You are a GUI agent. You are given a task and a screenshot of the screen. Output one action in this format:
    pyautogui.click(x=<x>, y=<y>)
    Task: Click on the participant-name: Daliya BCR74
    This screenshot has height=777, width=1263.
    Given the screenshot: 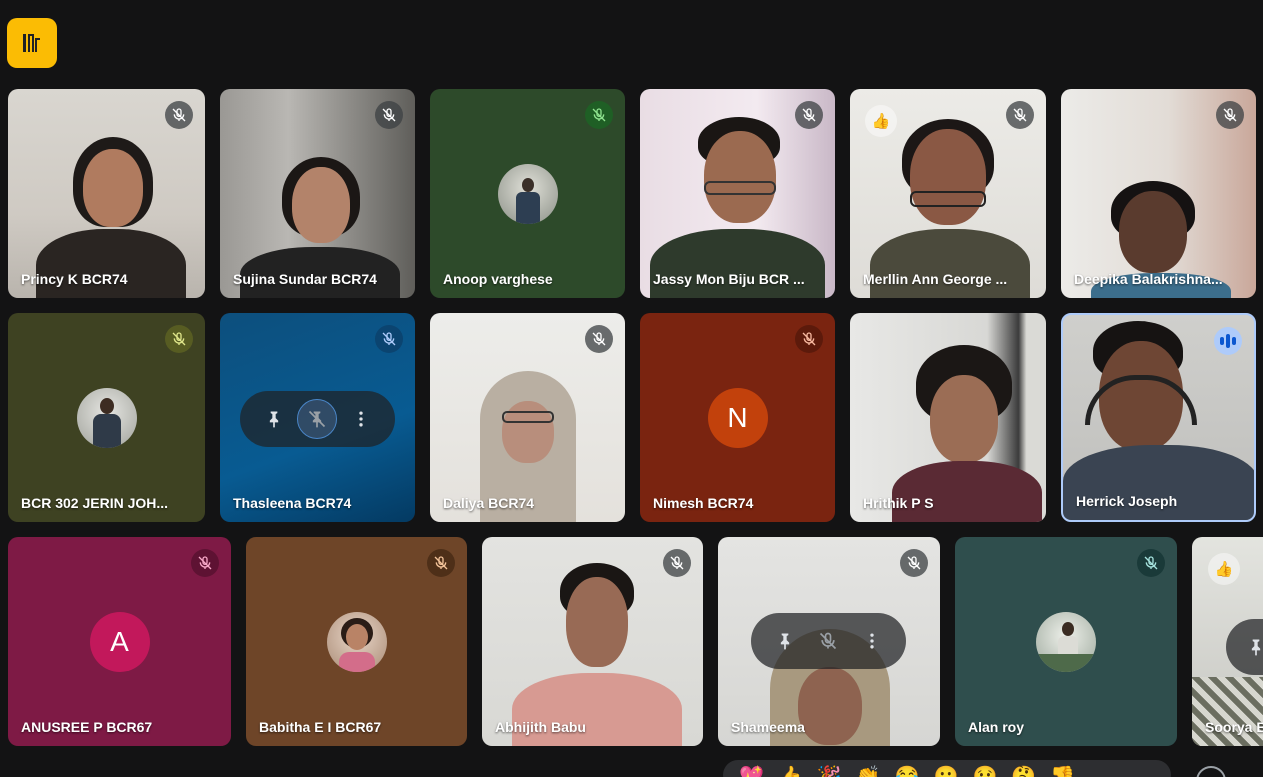 What is the action you would take?
    pyautogui.click(x=489, y=503)
    